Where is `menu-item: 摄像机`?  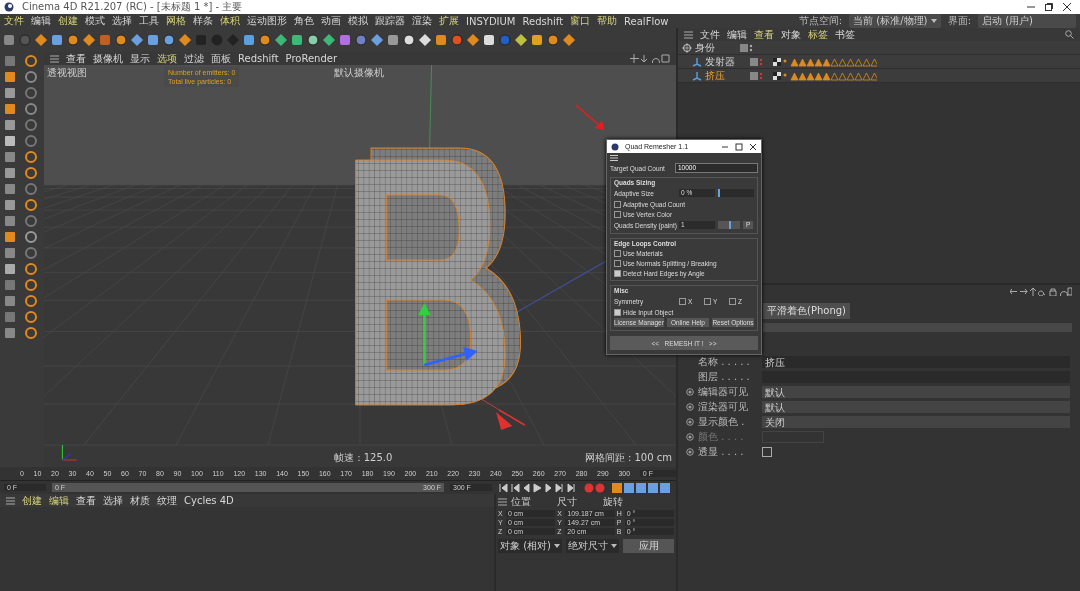
menu-item: 摄像机 is located at coordinates (108, 58).